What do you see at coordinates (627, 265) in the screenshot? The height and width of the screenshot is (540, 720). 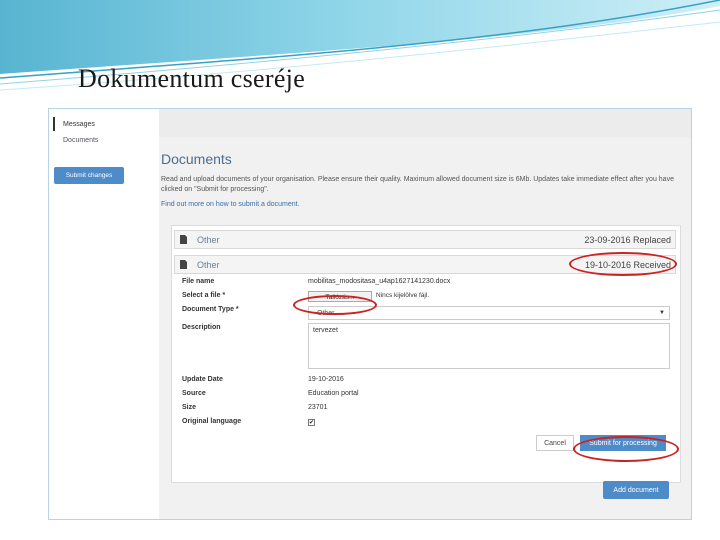 I see `document-status: 19-10-2016 Received` at bounding box center [627, 265].